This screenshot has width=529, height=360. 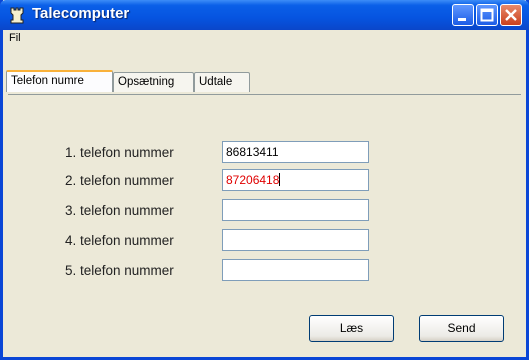 What do you see at coordinates (15, 38) in the screenshot?
I see `menu-file: Fil` at bounding box center [15, 38].